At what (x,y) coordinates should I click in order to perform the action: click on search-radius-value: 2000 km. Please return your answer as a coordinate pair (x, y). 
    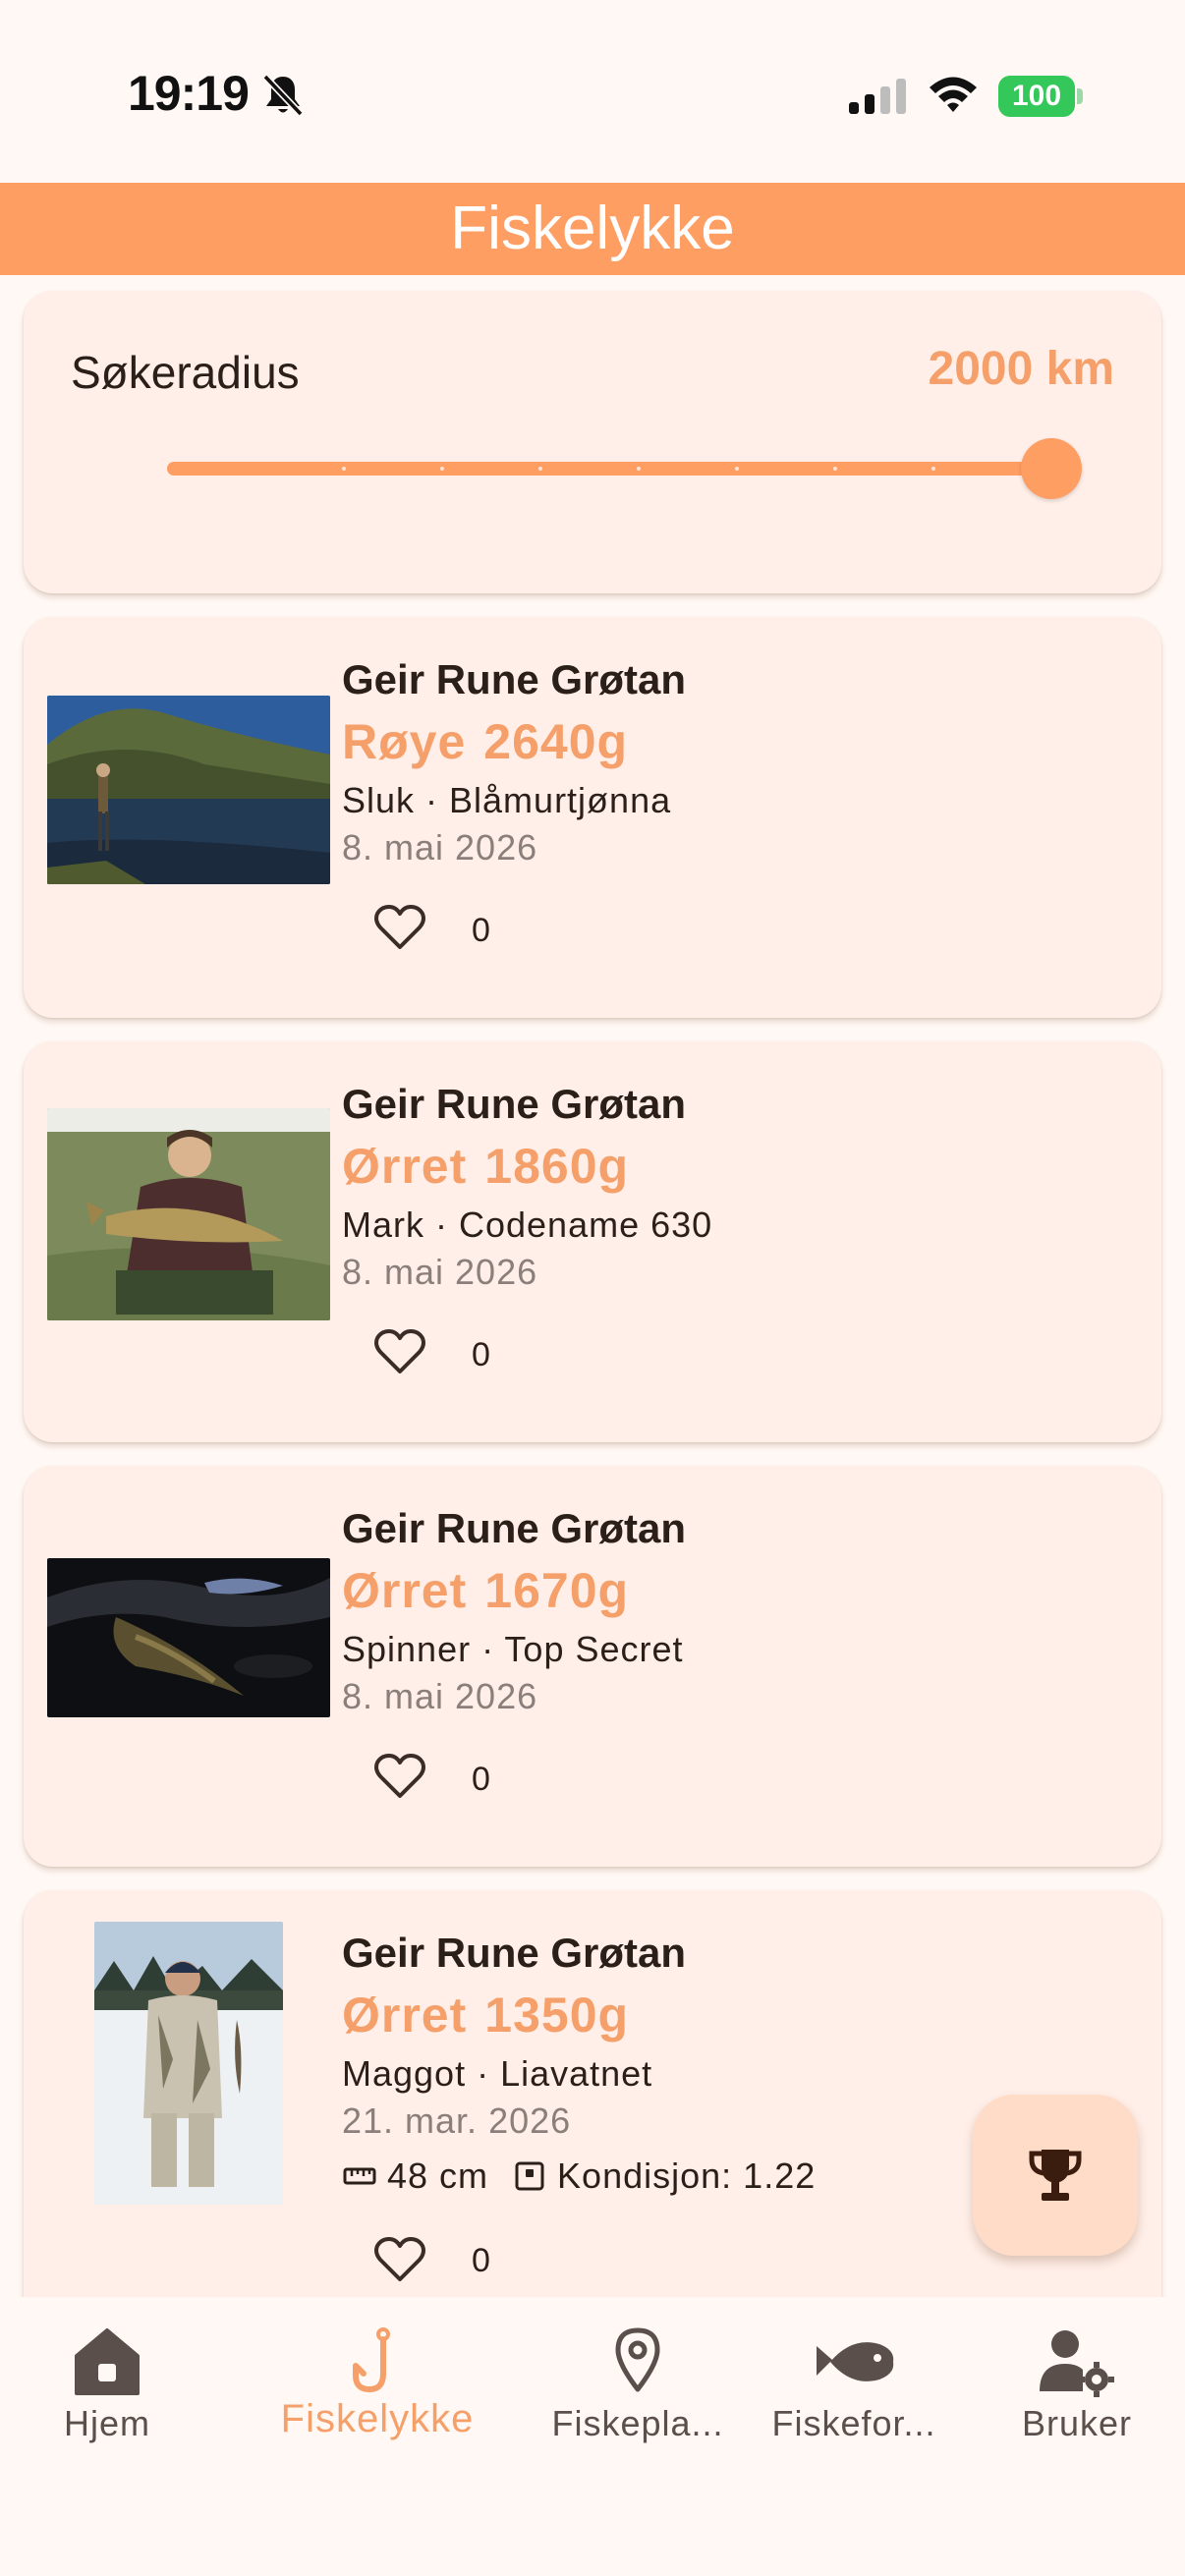
    Looking at the image, I should click on (1022, 369).